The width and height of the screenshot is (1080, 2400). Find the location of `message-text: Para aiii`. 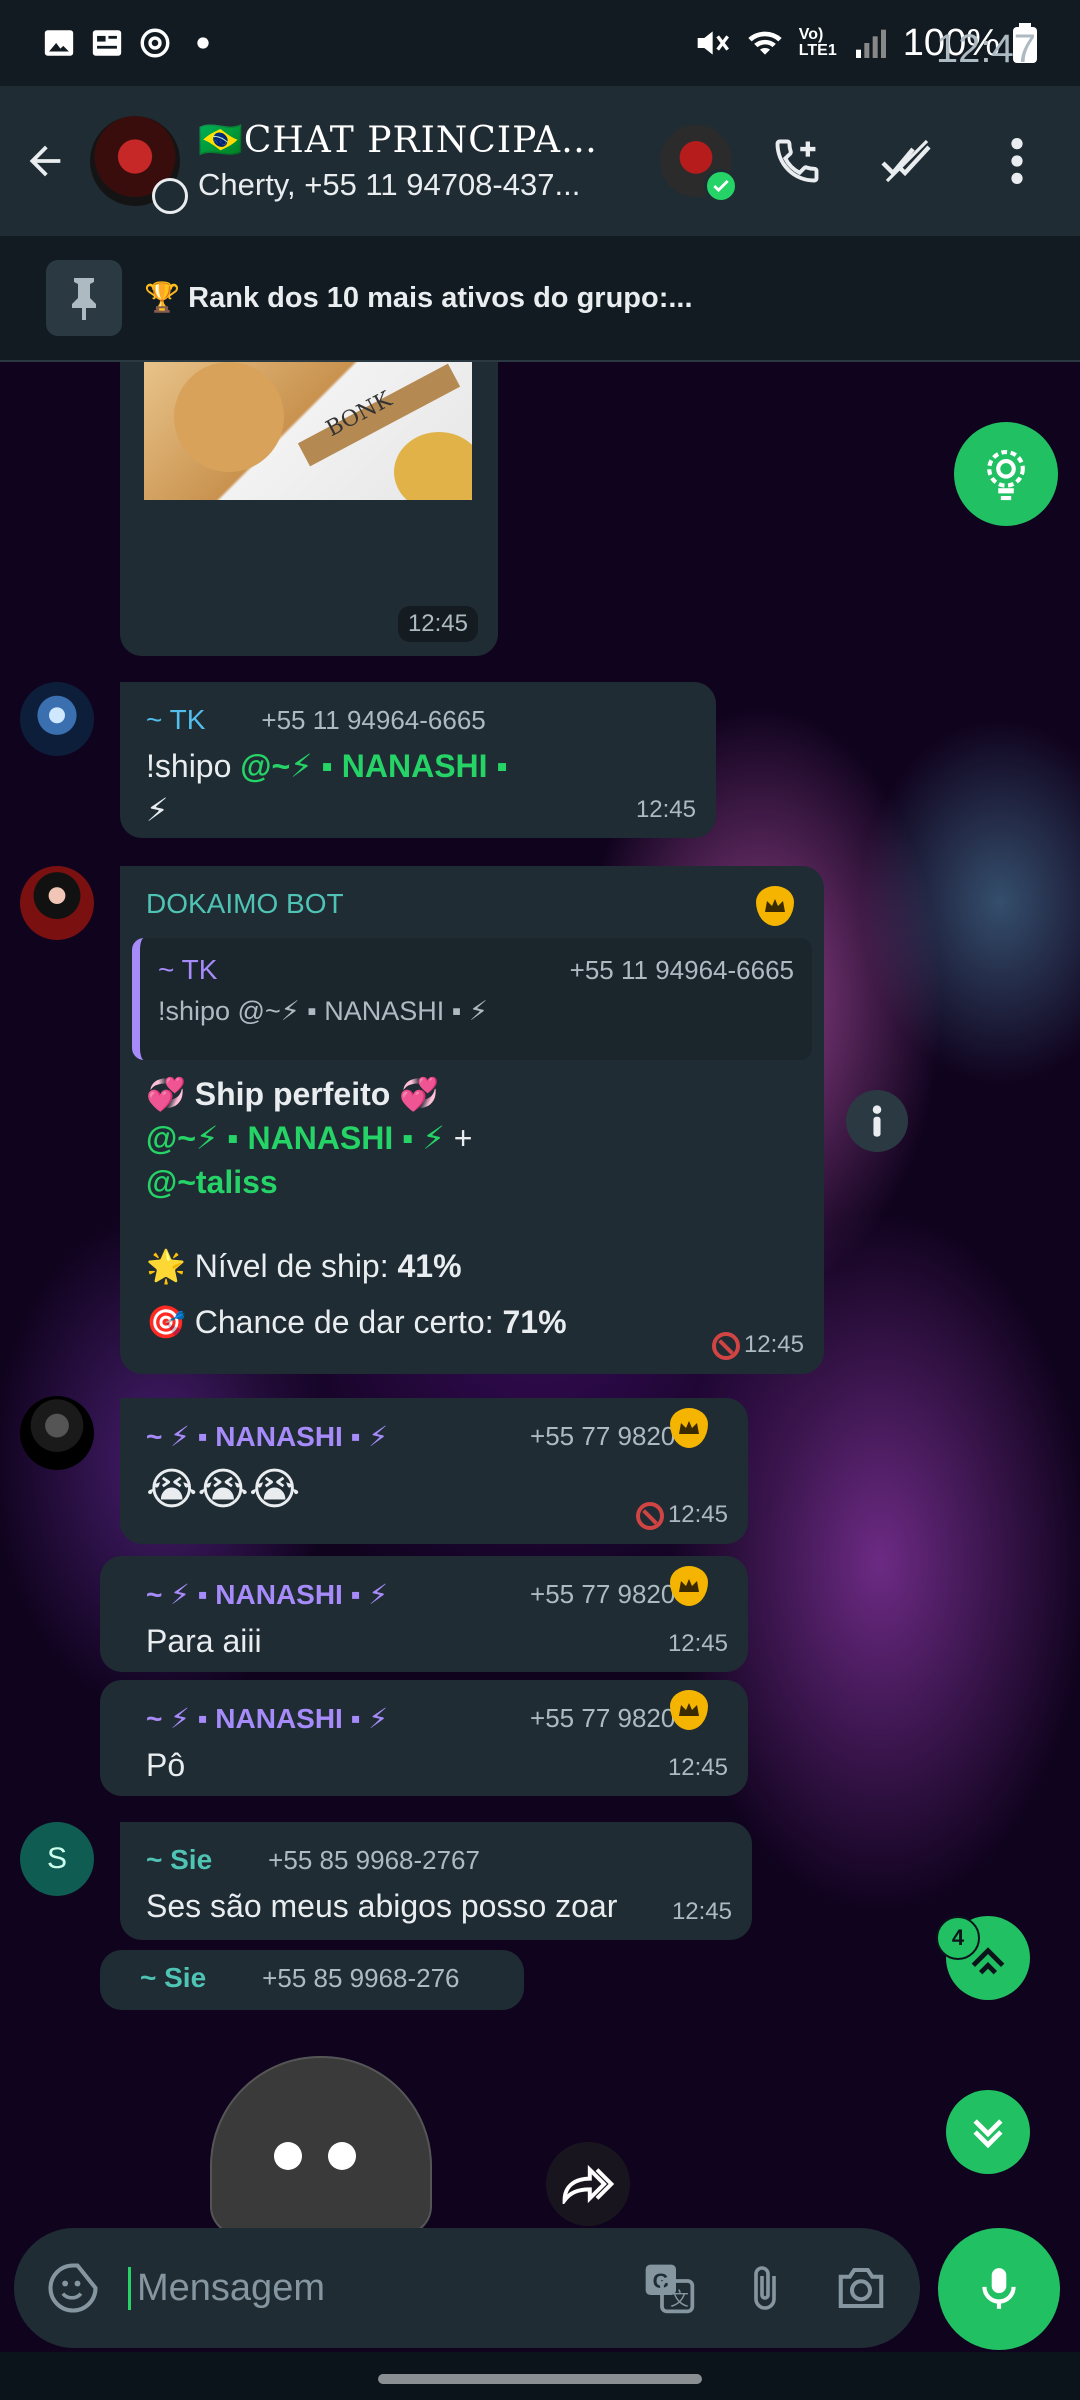

message-text: Para aiii is located at coordinates (204, 1641).